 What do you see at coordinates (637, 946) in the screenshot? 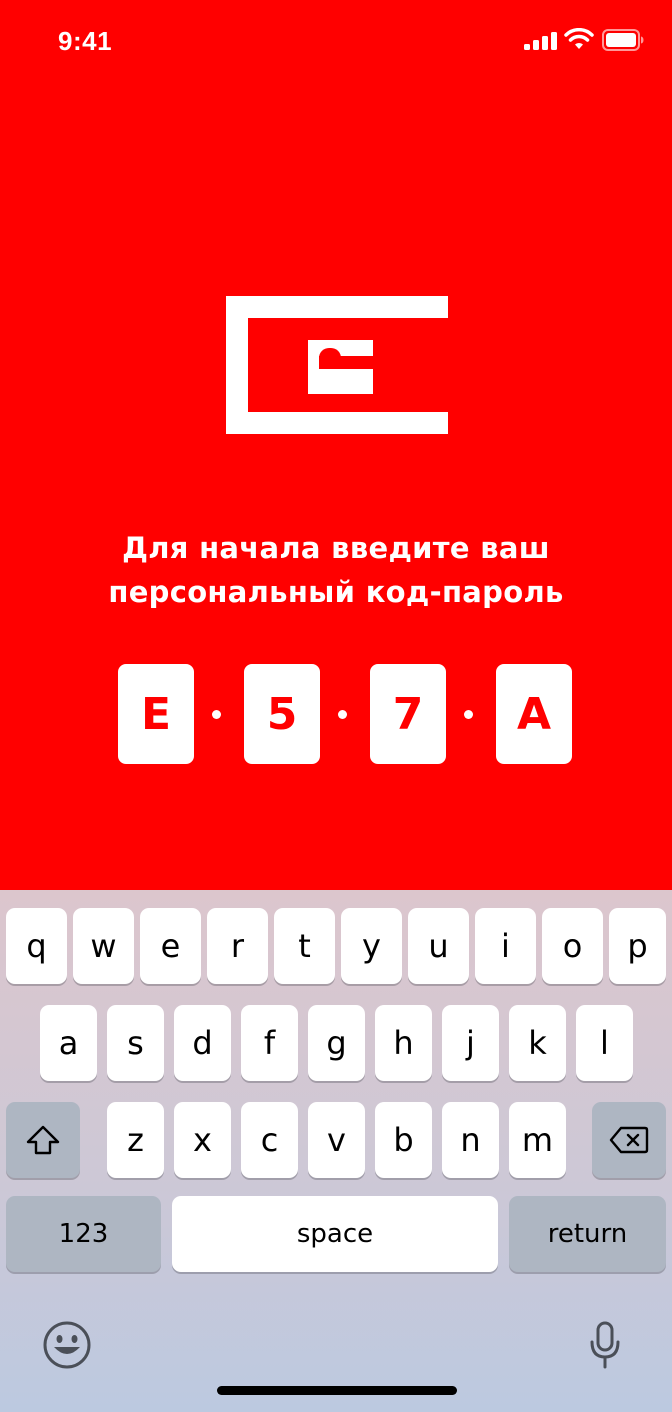
I see `key-p: p` at bounding box center [637, 946].